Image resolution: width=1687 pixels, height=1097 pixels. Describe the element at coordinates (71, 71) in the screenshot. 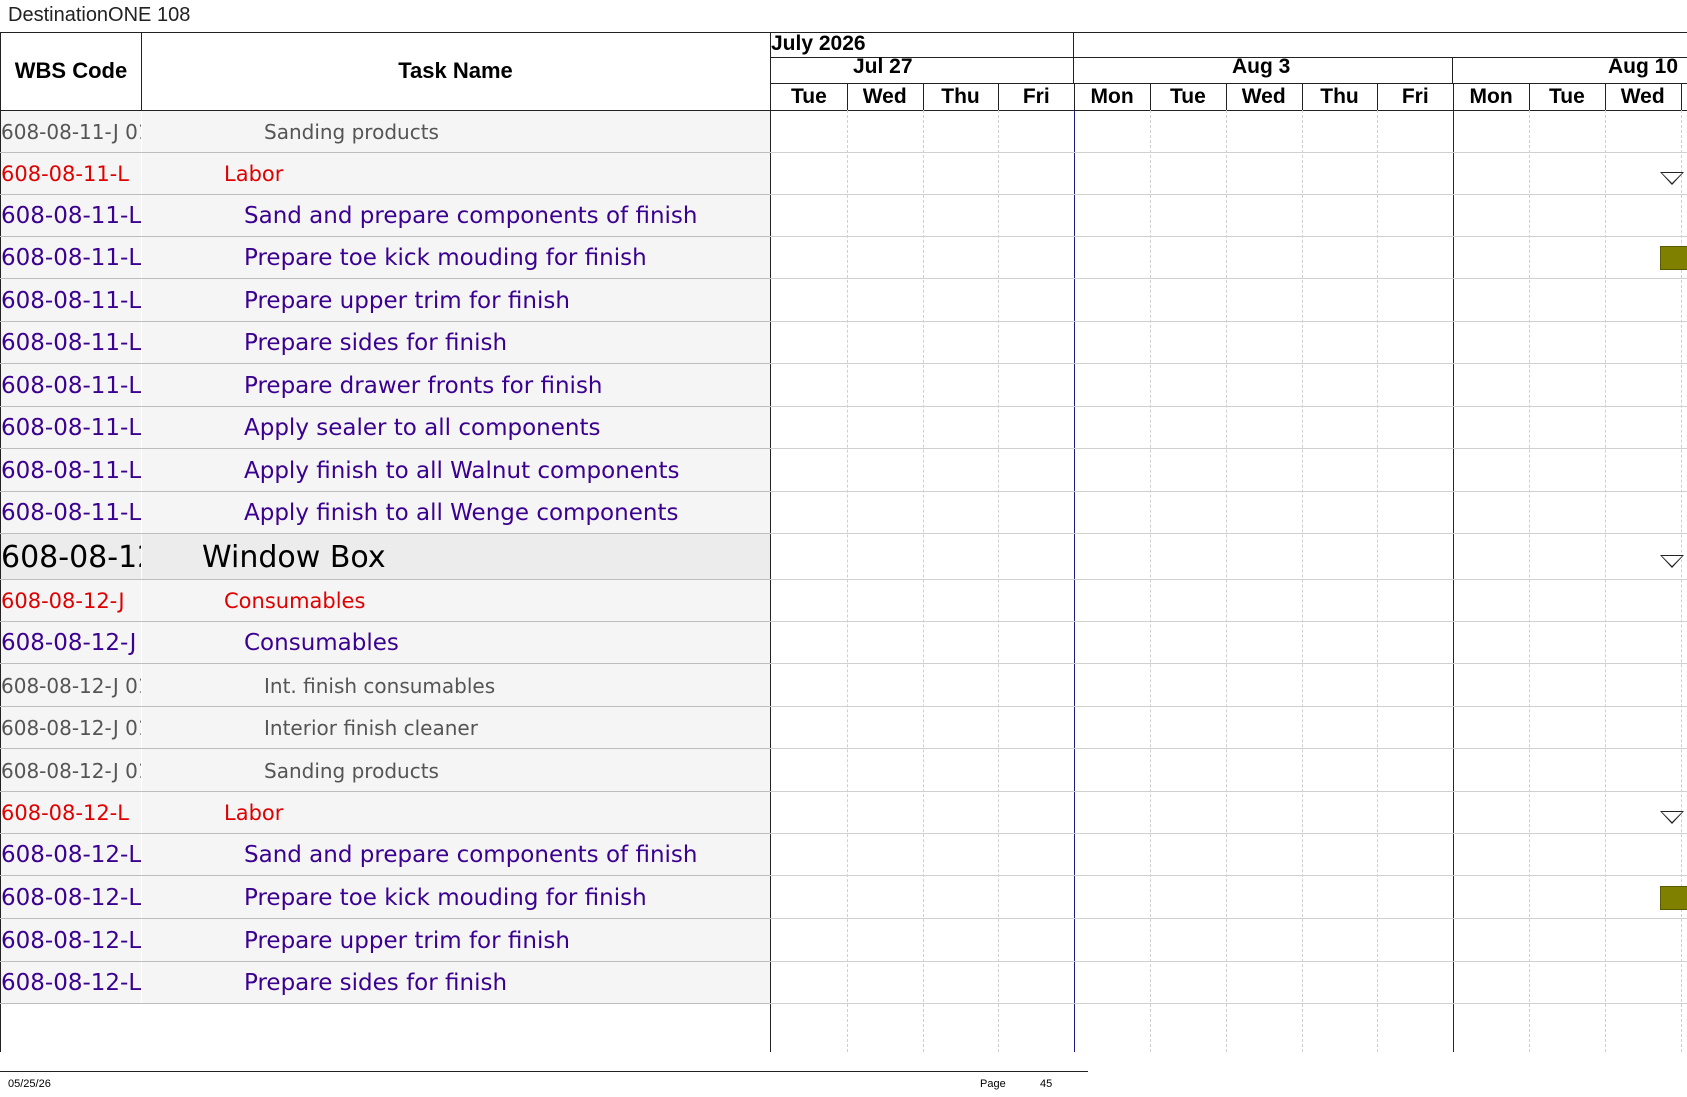

I see `wbs-column-header: WBS Code` at that location.